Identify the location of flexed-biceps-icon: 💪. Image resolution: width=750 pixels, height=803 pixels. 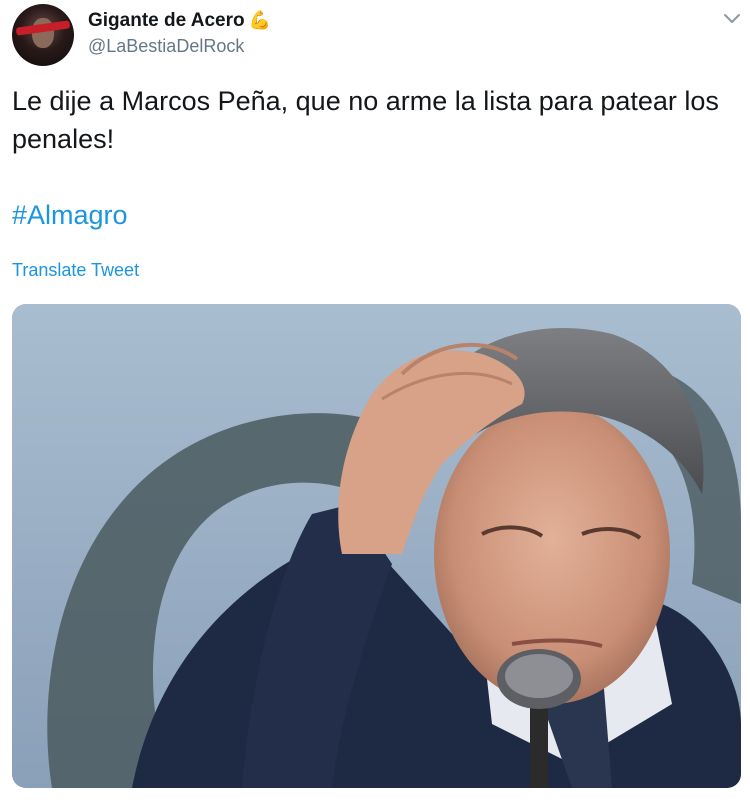
(260, 20).